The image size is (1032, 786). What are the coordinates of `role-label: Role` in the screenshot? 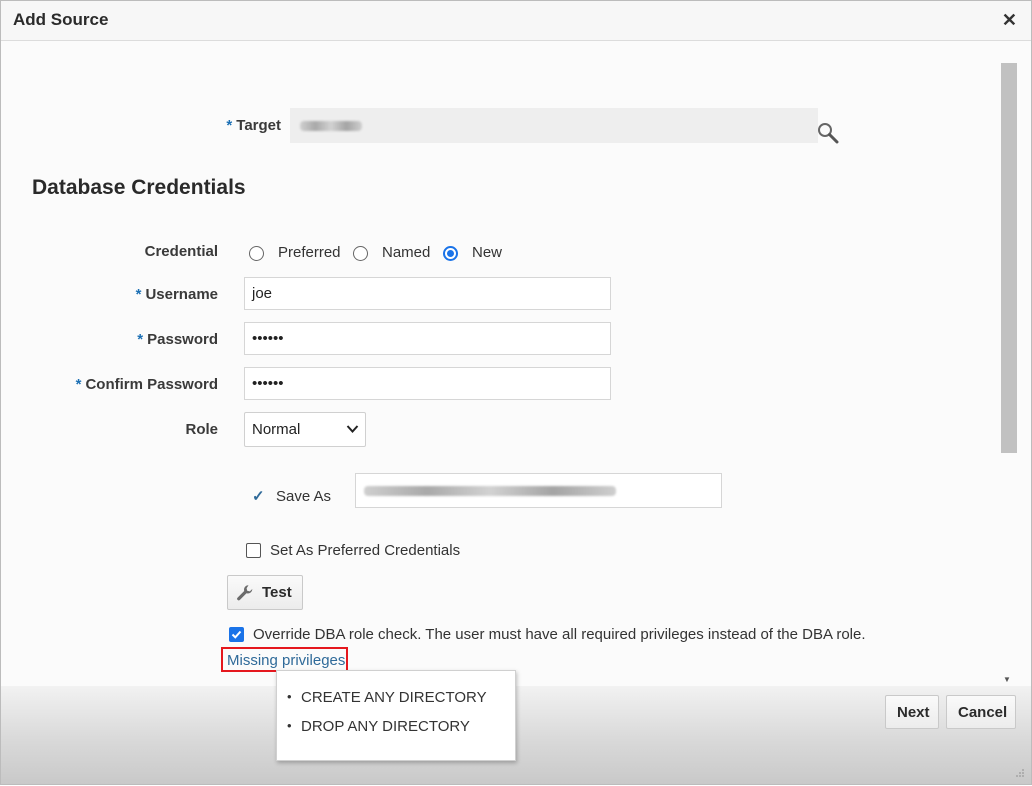 It's located at (201, 429).